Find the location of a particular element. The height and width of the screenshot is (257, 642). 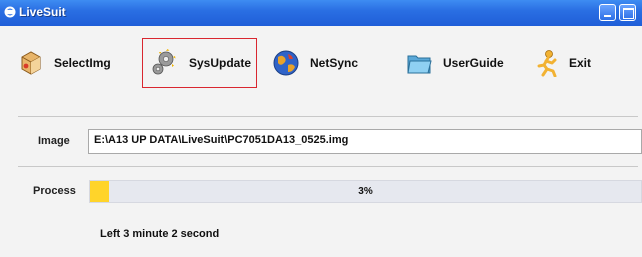

progress-bar: 3% is located at coordinates (365, 191).